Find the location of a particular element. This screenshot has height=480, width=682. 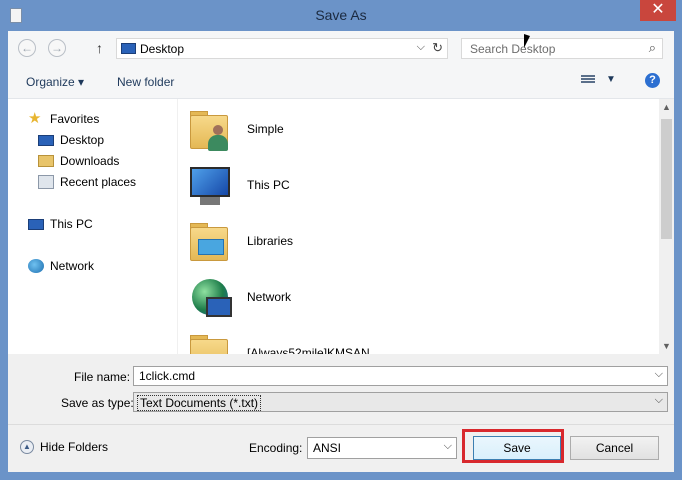

file-item-label: Network is located at coordinates (269, 297).